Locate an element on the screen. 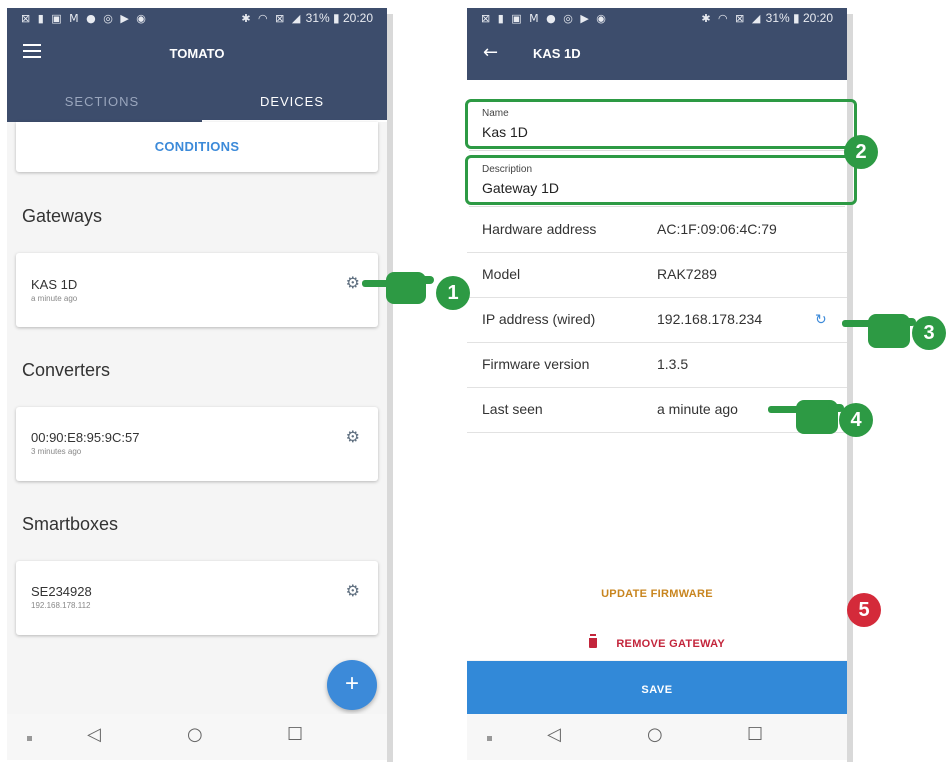  info-row-ip-address: IP address (wired) 192.168.178.234 ↻ is located at coordinates (657, 320).